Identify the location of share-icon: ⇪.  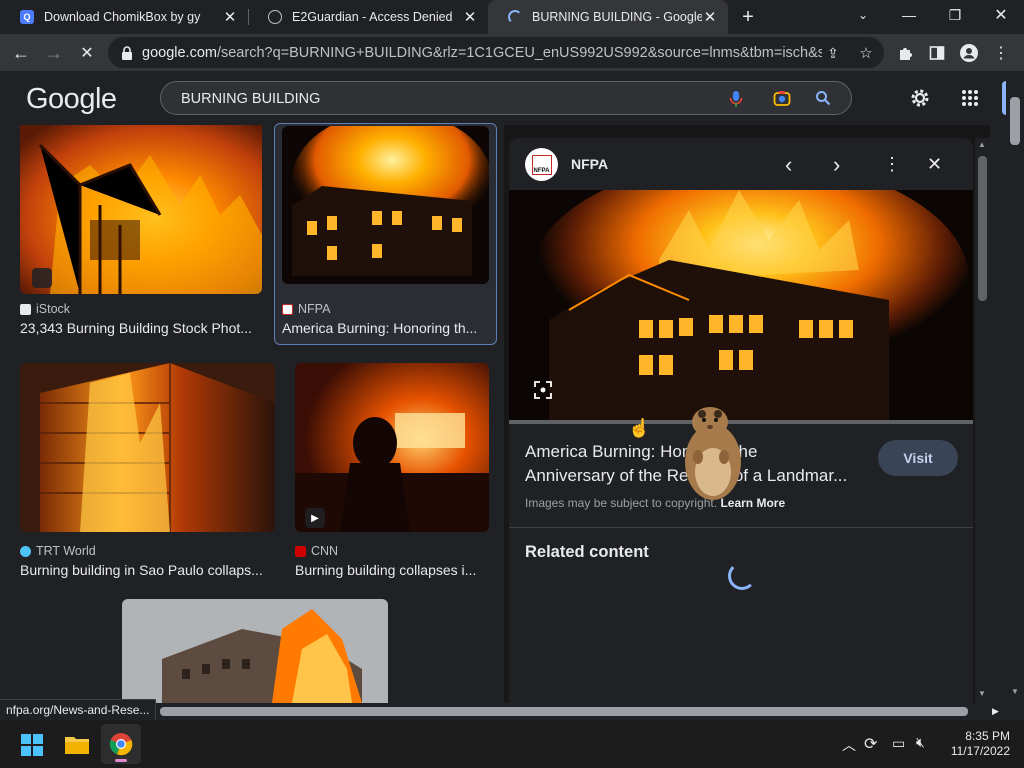
(833, 53).